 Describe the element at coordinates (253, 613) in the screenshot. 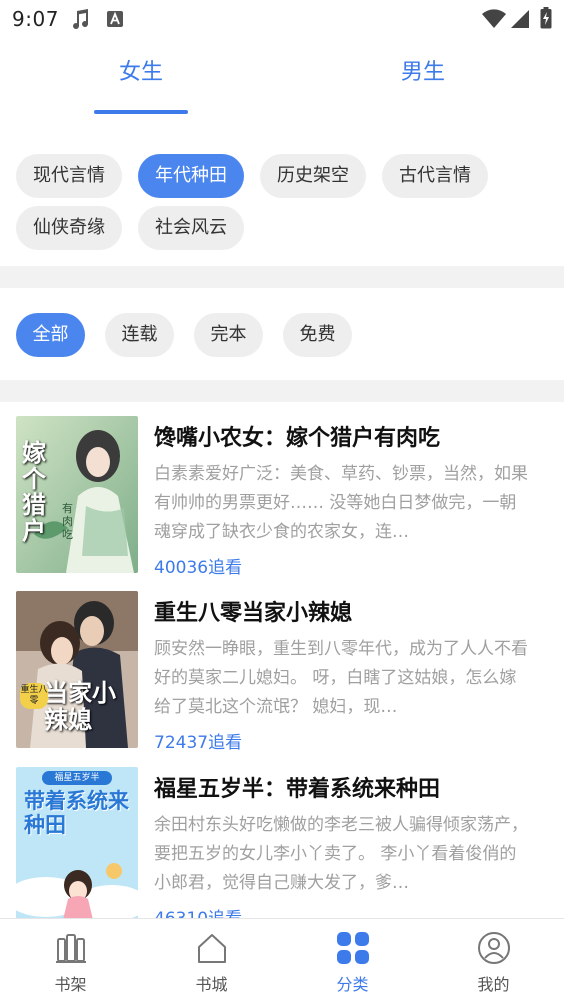

I see `book-title: 重生八零当家小辣媳` at that location.